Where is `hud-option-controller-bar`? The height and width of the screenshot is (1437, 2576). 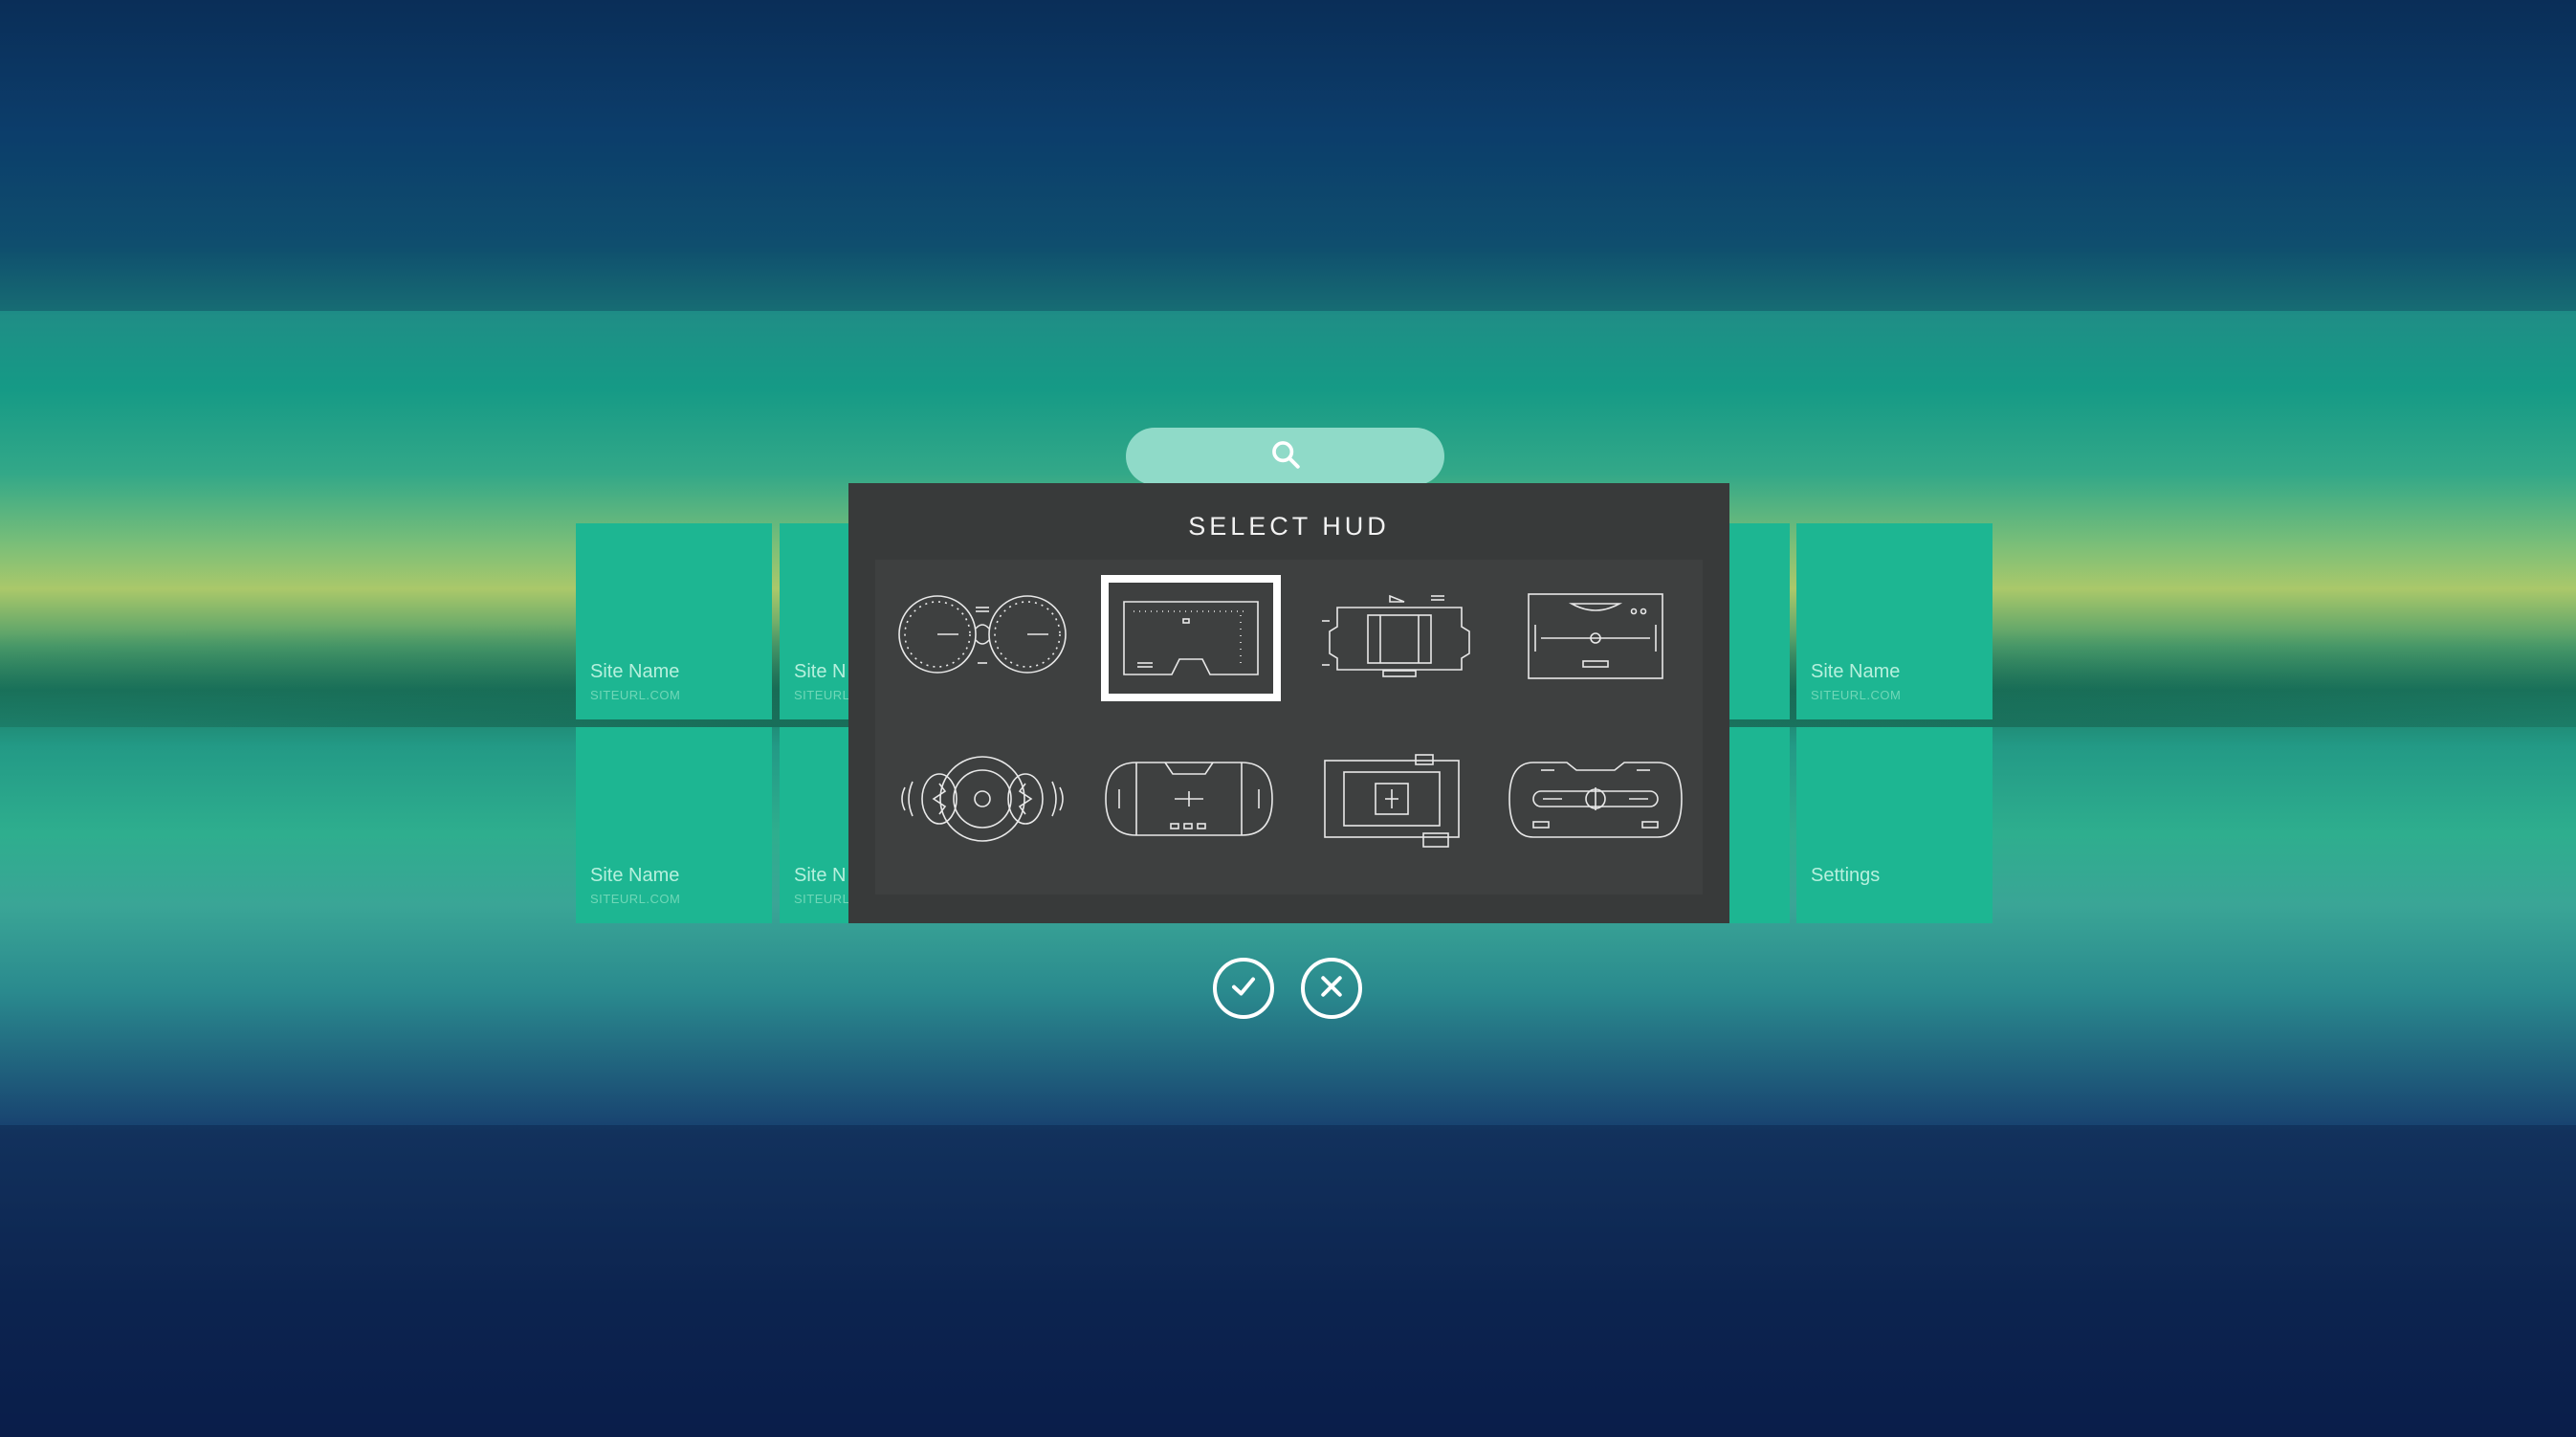 hud-option-controller-bar is located at coordinates (1595, 799).